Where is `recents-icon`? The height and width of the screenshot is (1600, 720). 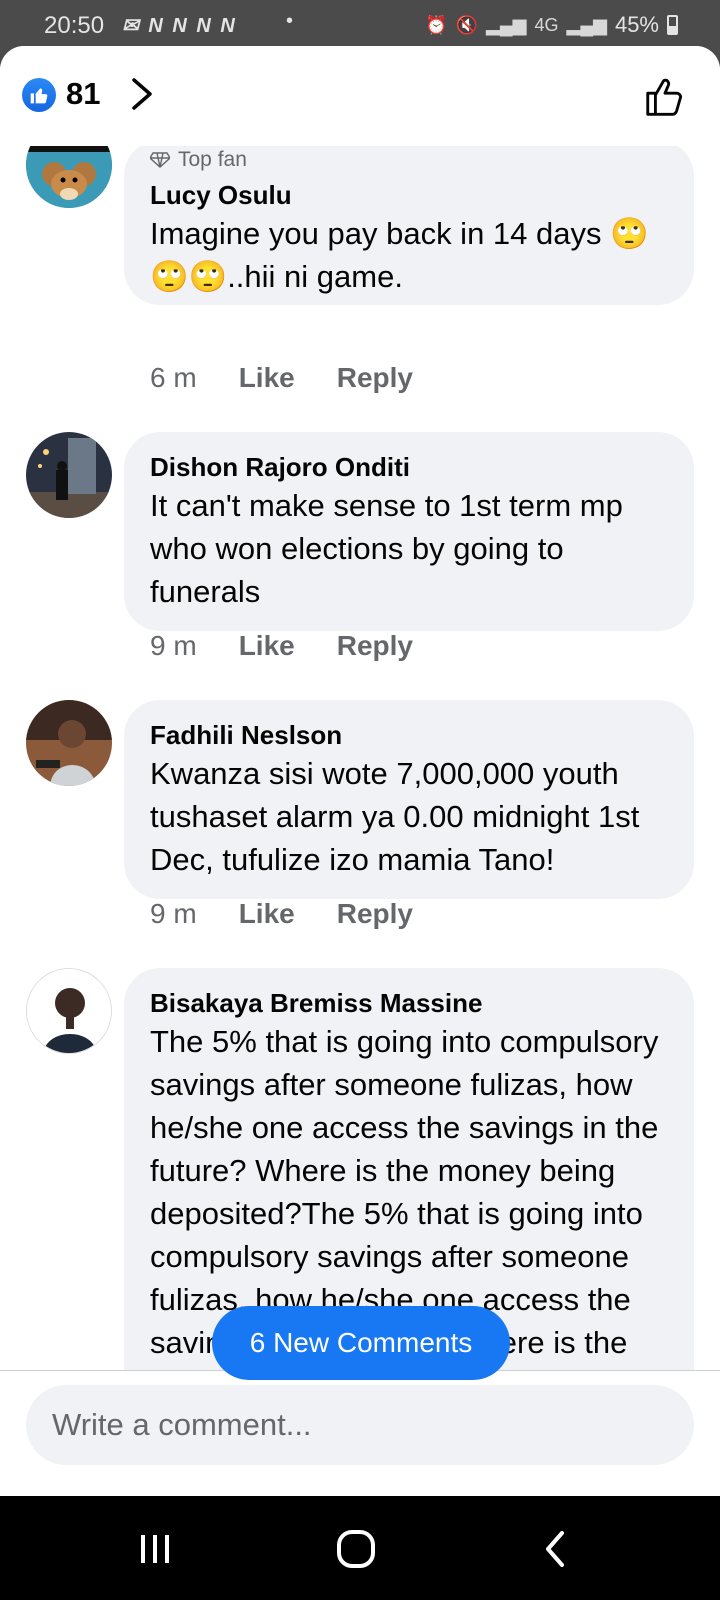 recents-icon is located at coordinates (155, 1549).